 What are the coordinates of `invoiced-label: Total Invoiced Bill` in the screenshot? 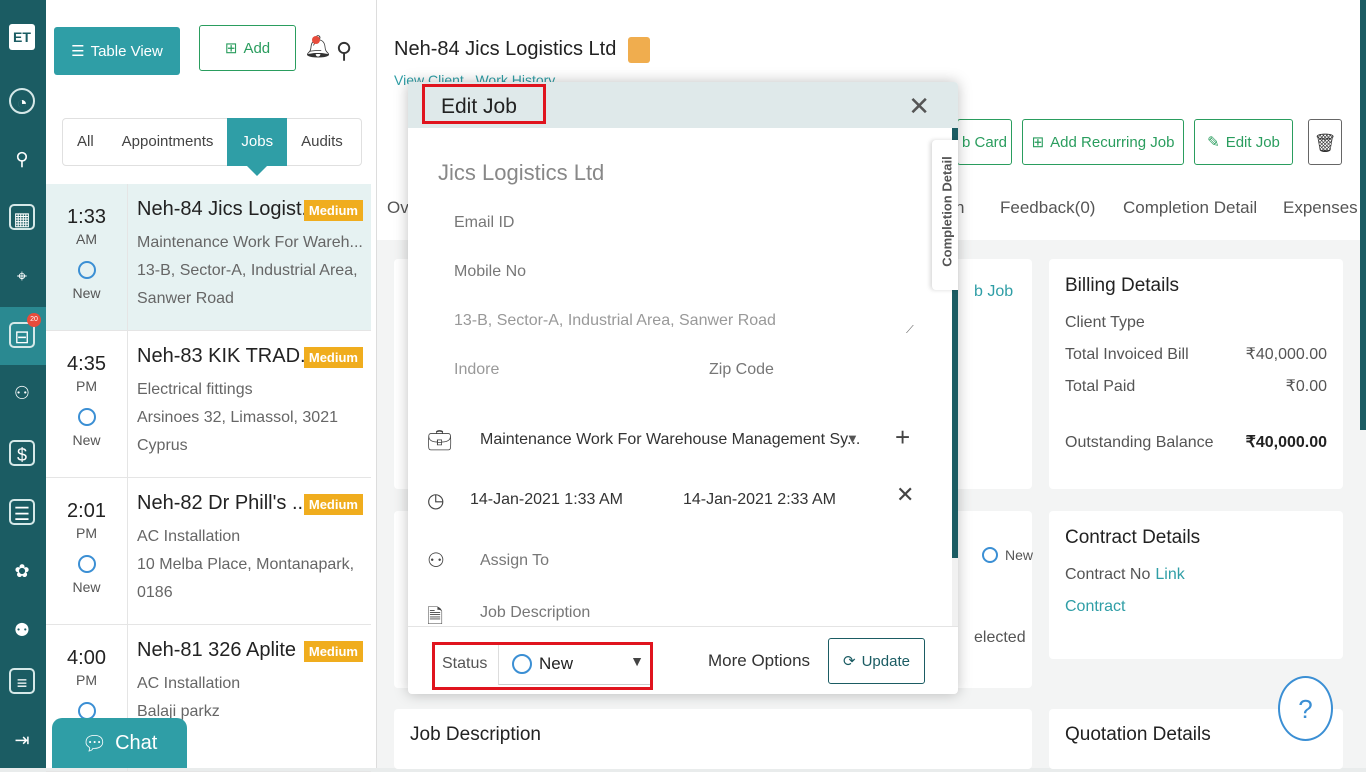 It's located at (1127, 354).